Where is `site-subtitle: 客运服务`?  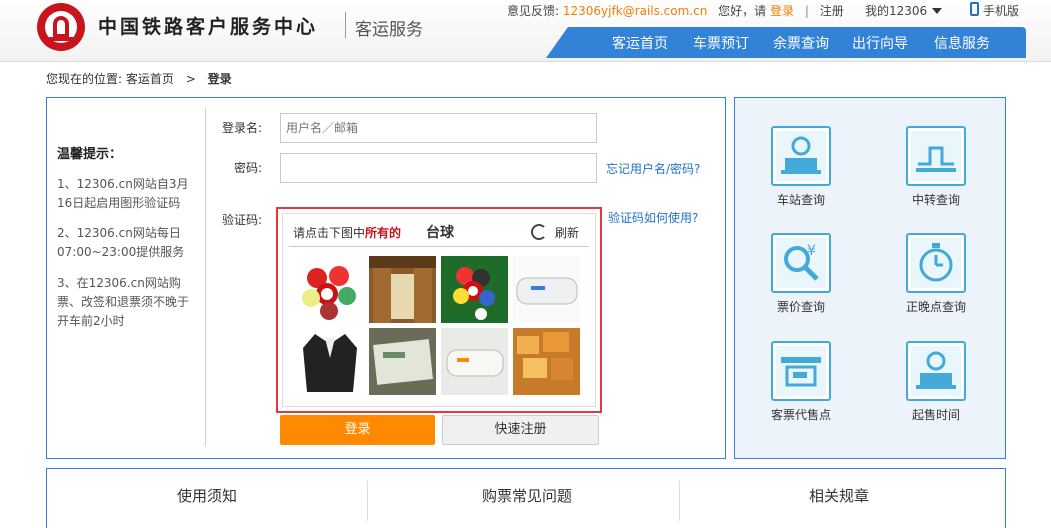
site-subtitle: 客运服务 is located at coordinates (389, 30).